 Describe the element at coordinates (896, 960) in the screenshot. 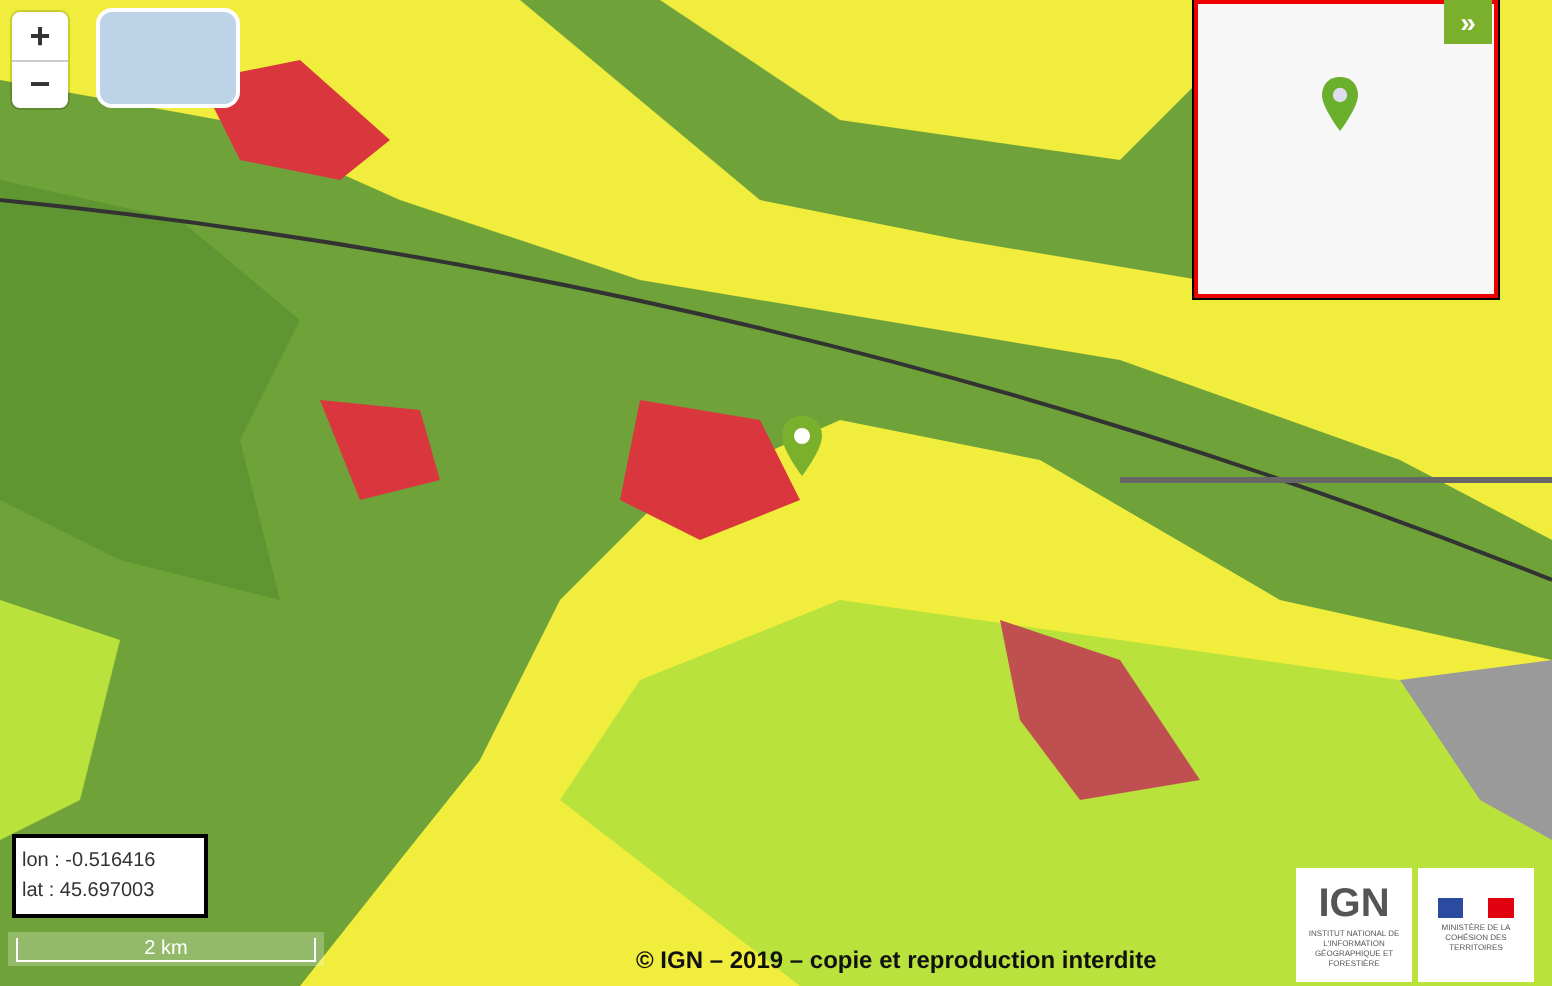

I see `copyright-text: © IGN – 2019 – copie et reproduction interdite` at that location.